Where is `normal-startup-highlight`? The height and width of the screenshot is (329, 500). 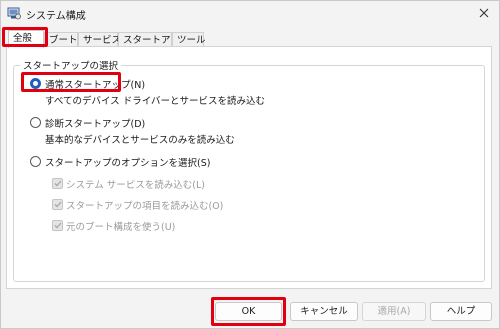
normal-startup-highlight is located at coordinates (71, 82).